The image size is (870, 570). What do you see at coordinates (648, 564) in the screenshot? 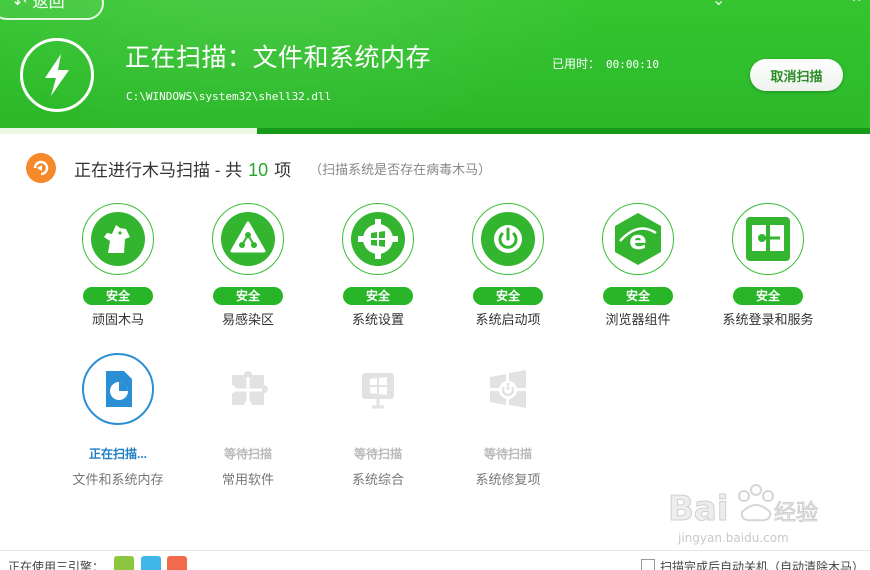
I see `auto-shutdown-checkbox` at bounding box center [648, 564].